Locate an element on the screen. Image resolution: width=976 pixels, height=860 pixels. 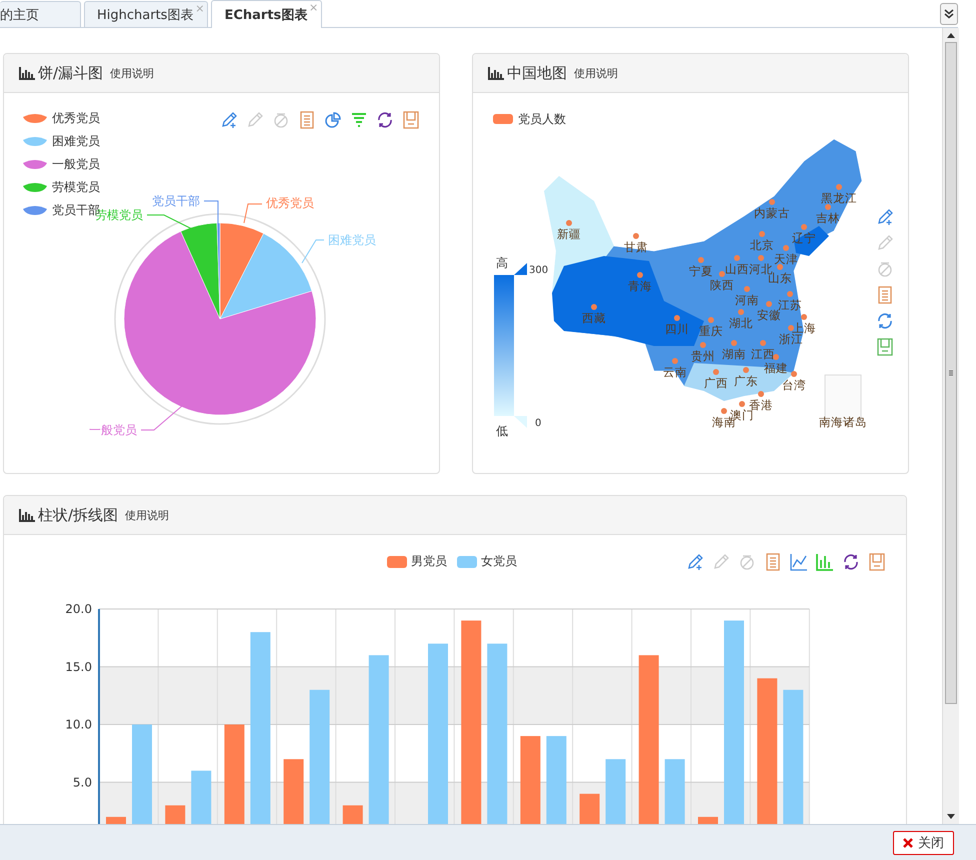
scrollbar is located at coordinates (950, 426).